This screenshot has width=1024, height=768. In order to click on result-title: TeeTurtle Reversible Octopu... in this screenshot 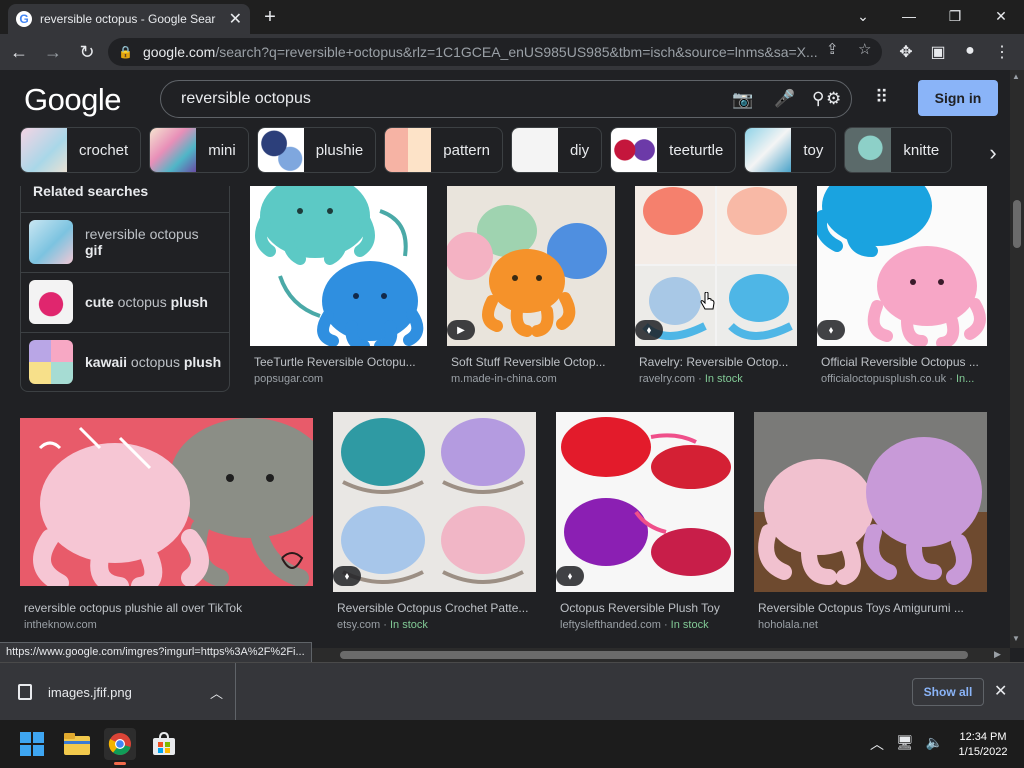, I will do `click(339, 362)`.